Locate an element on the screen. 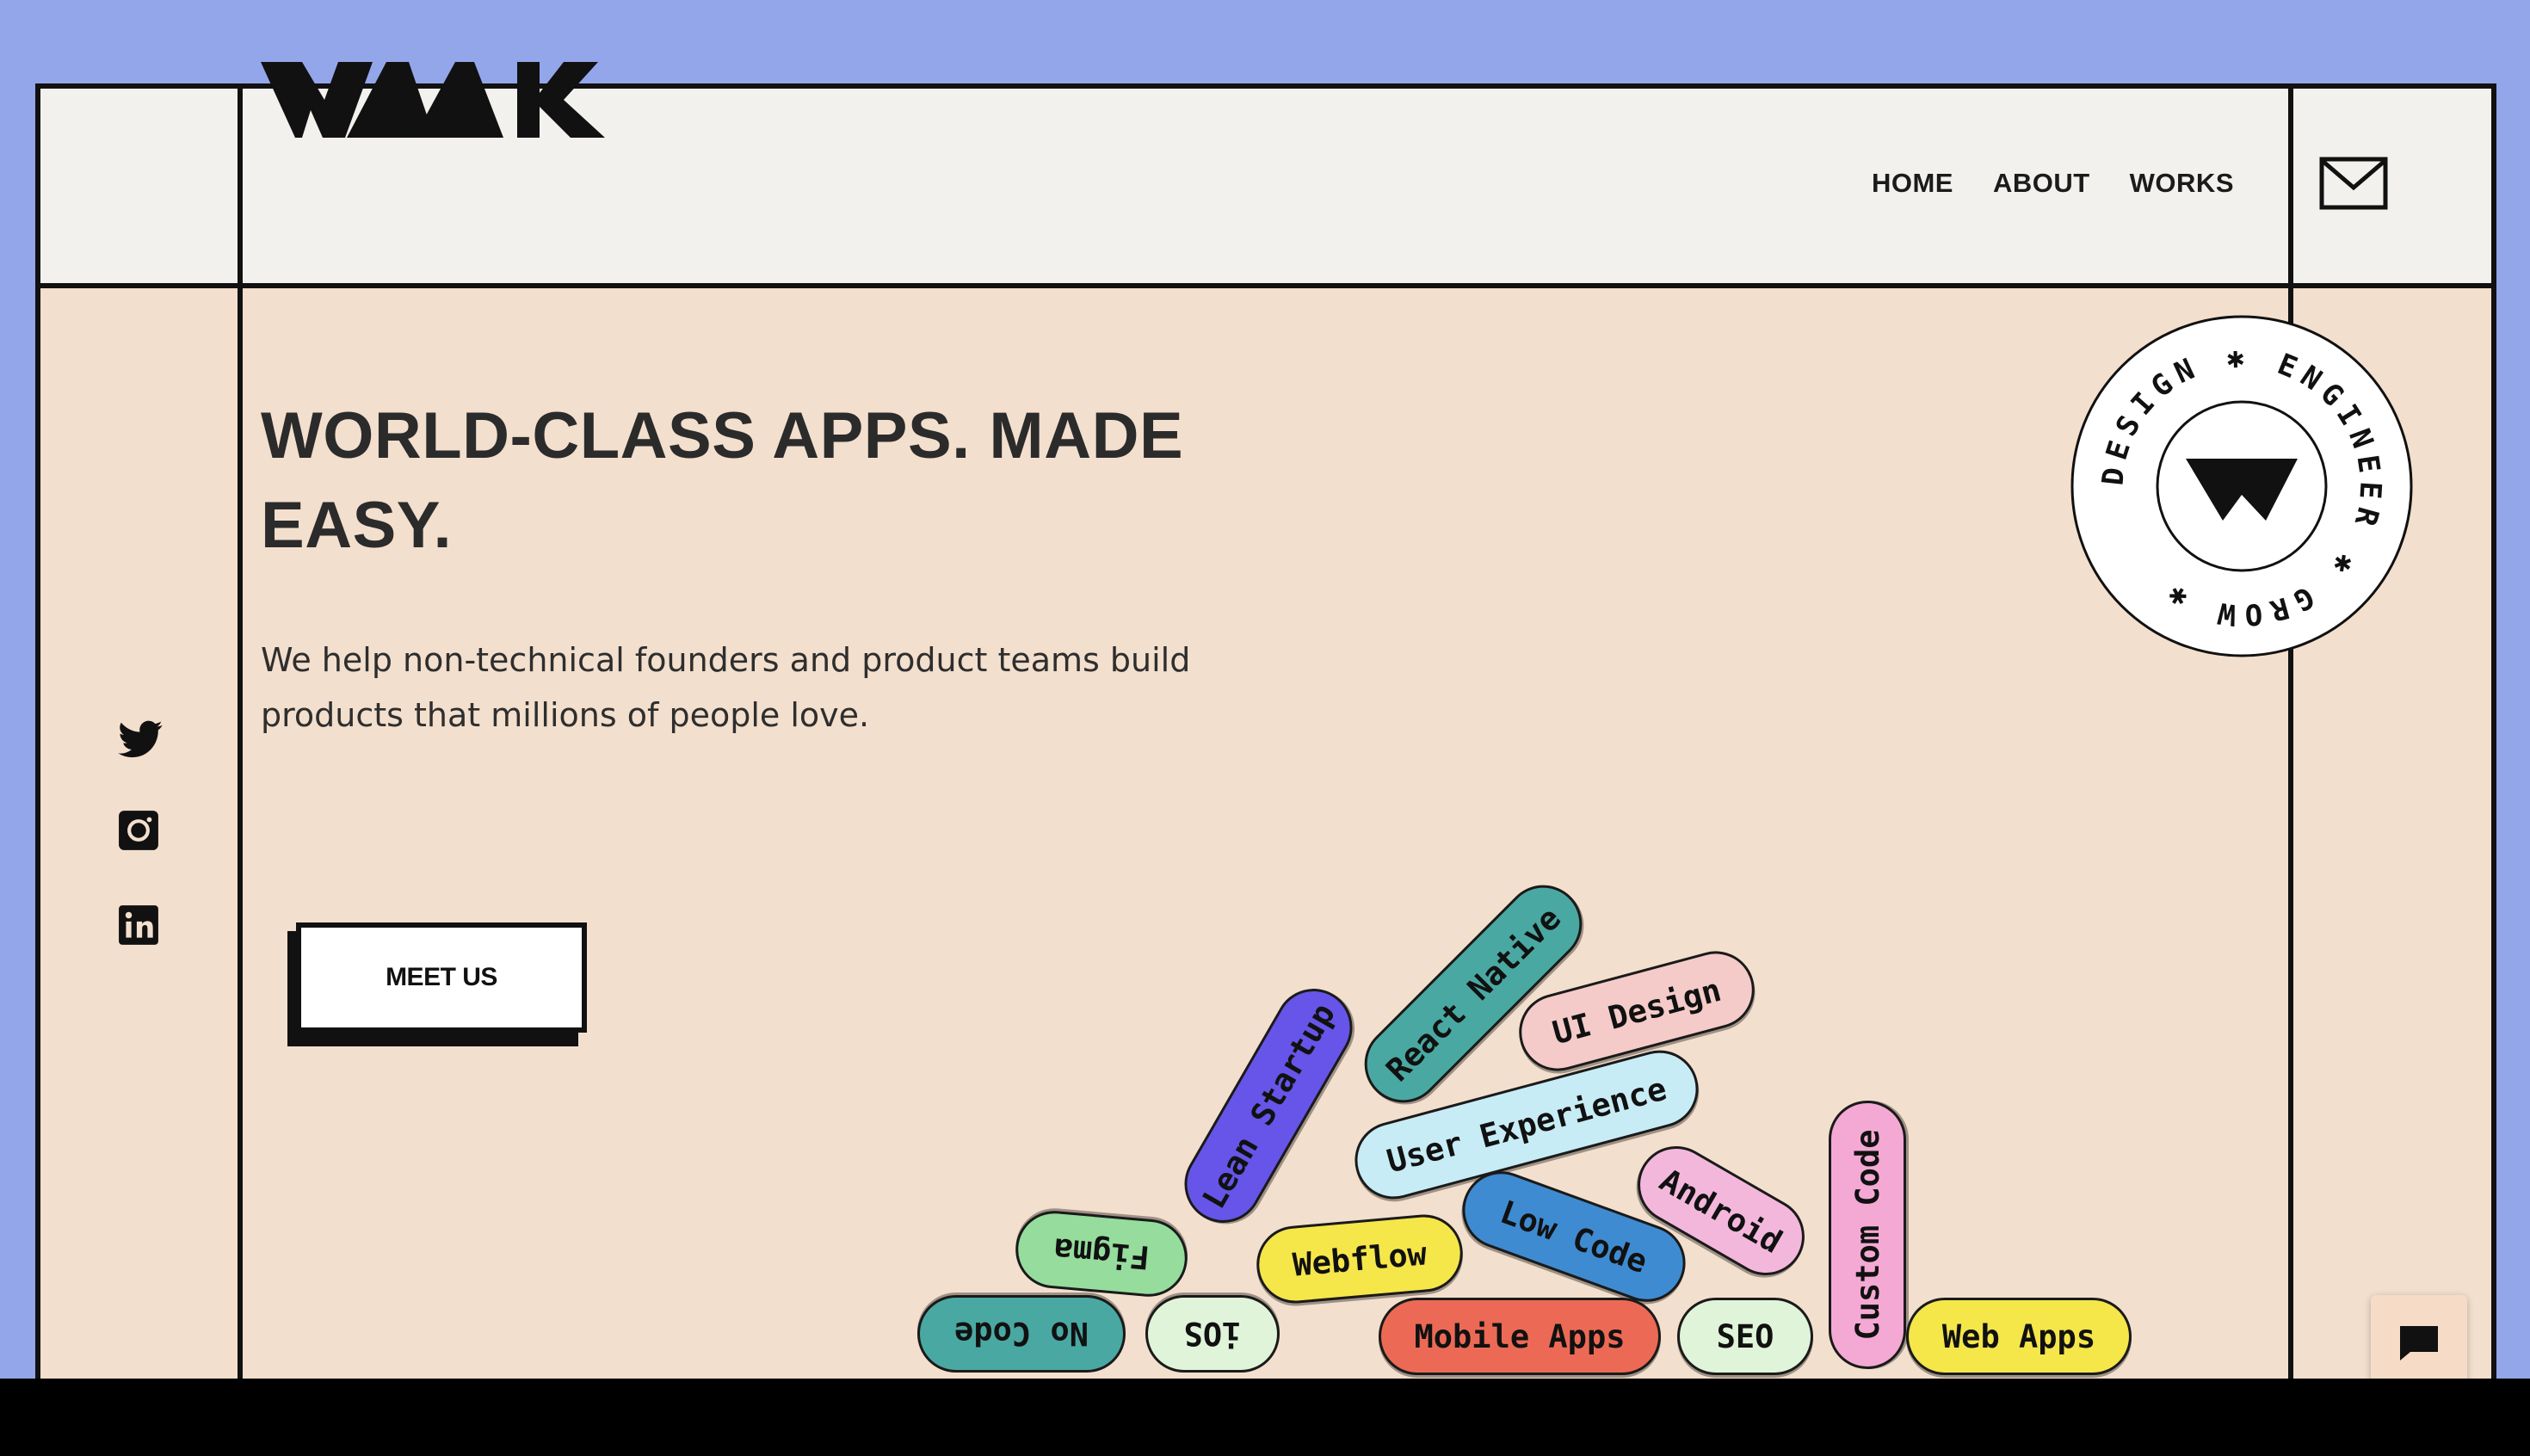 The width and height of the screenshot is (2530, 1456). main-nav: HOME ABOUT WORKS is located at coordinates (2053, 183).